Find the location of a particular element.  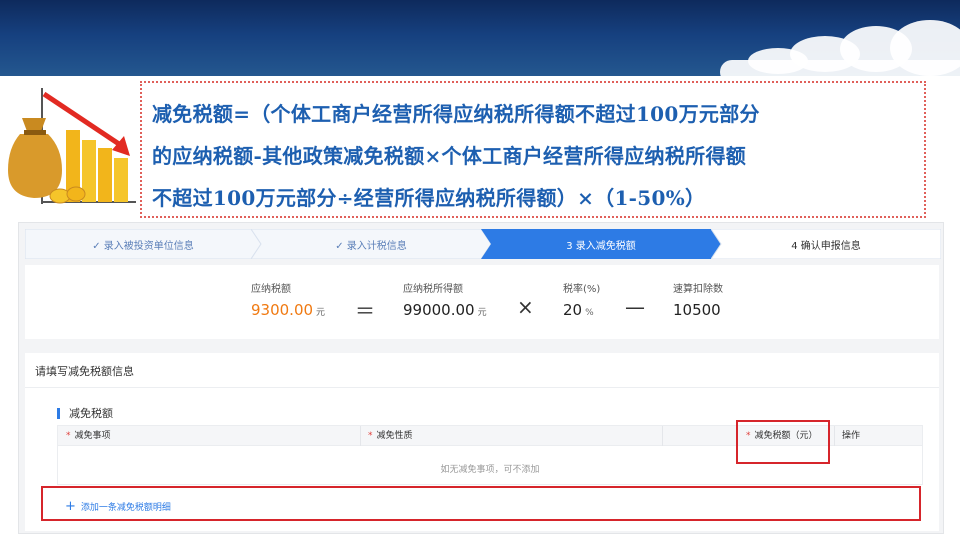

multiply-sign: × is located at coordinates (525, 307).